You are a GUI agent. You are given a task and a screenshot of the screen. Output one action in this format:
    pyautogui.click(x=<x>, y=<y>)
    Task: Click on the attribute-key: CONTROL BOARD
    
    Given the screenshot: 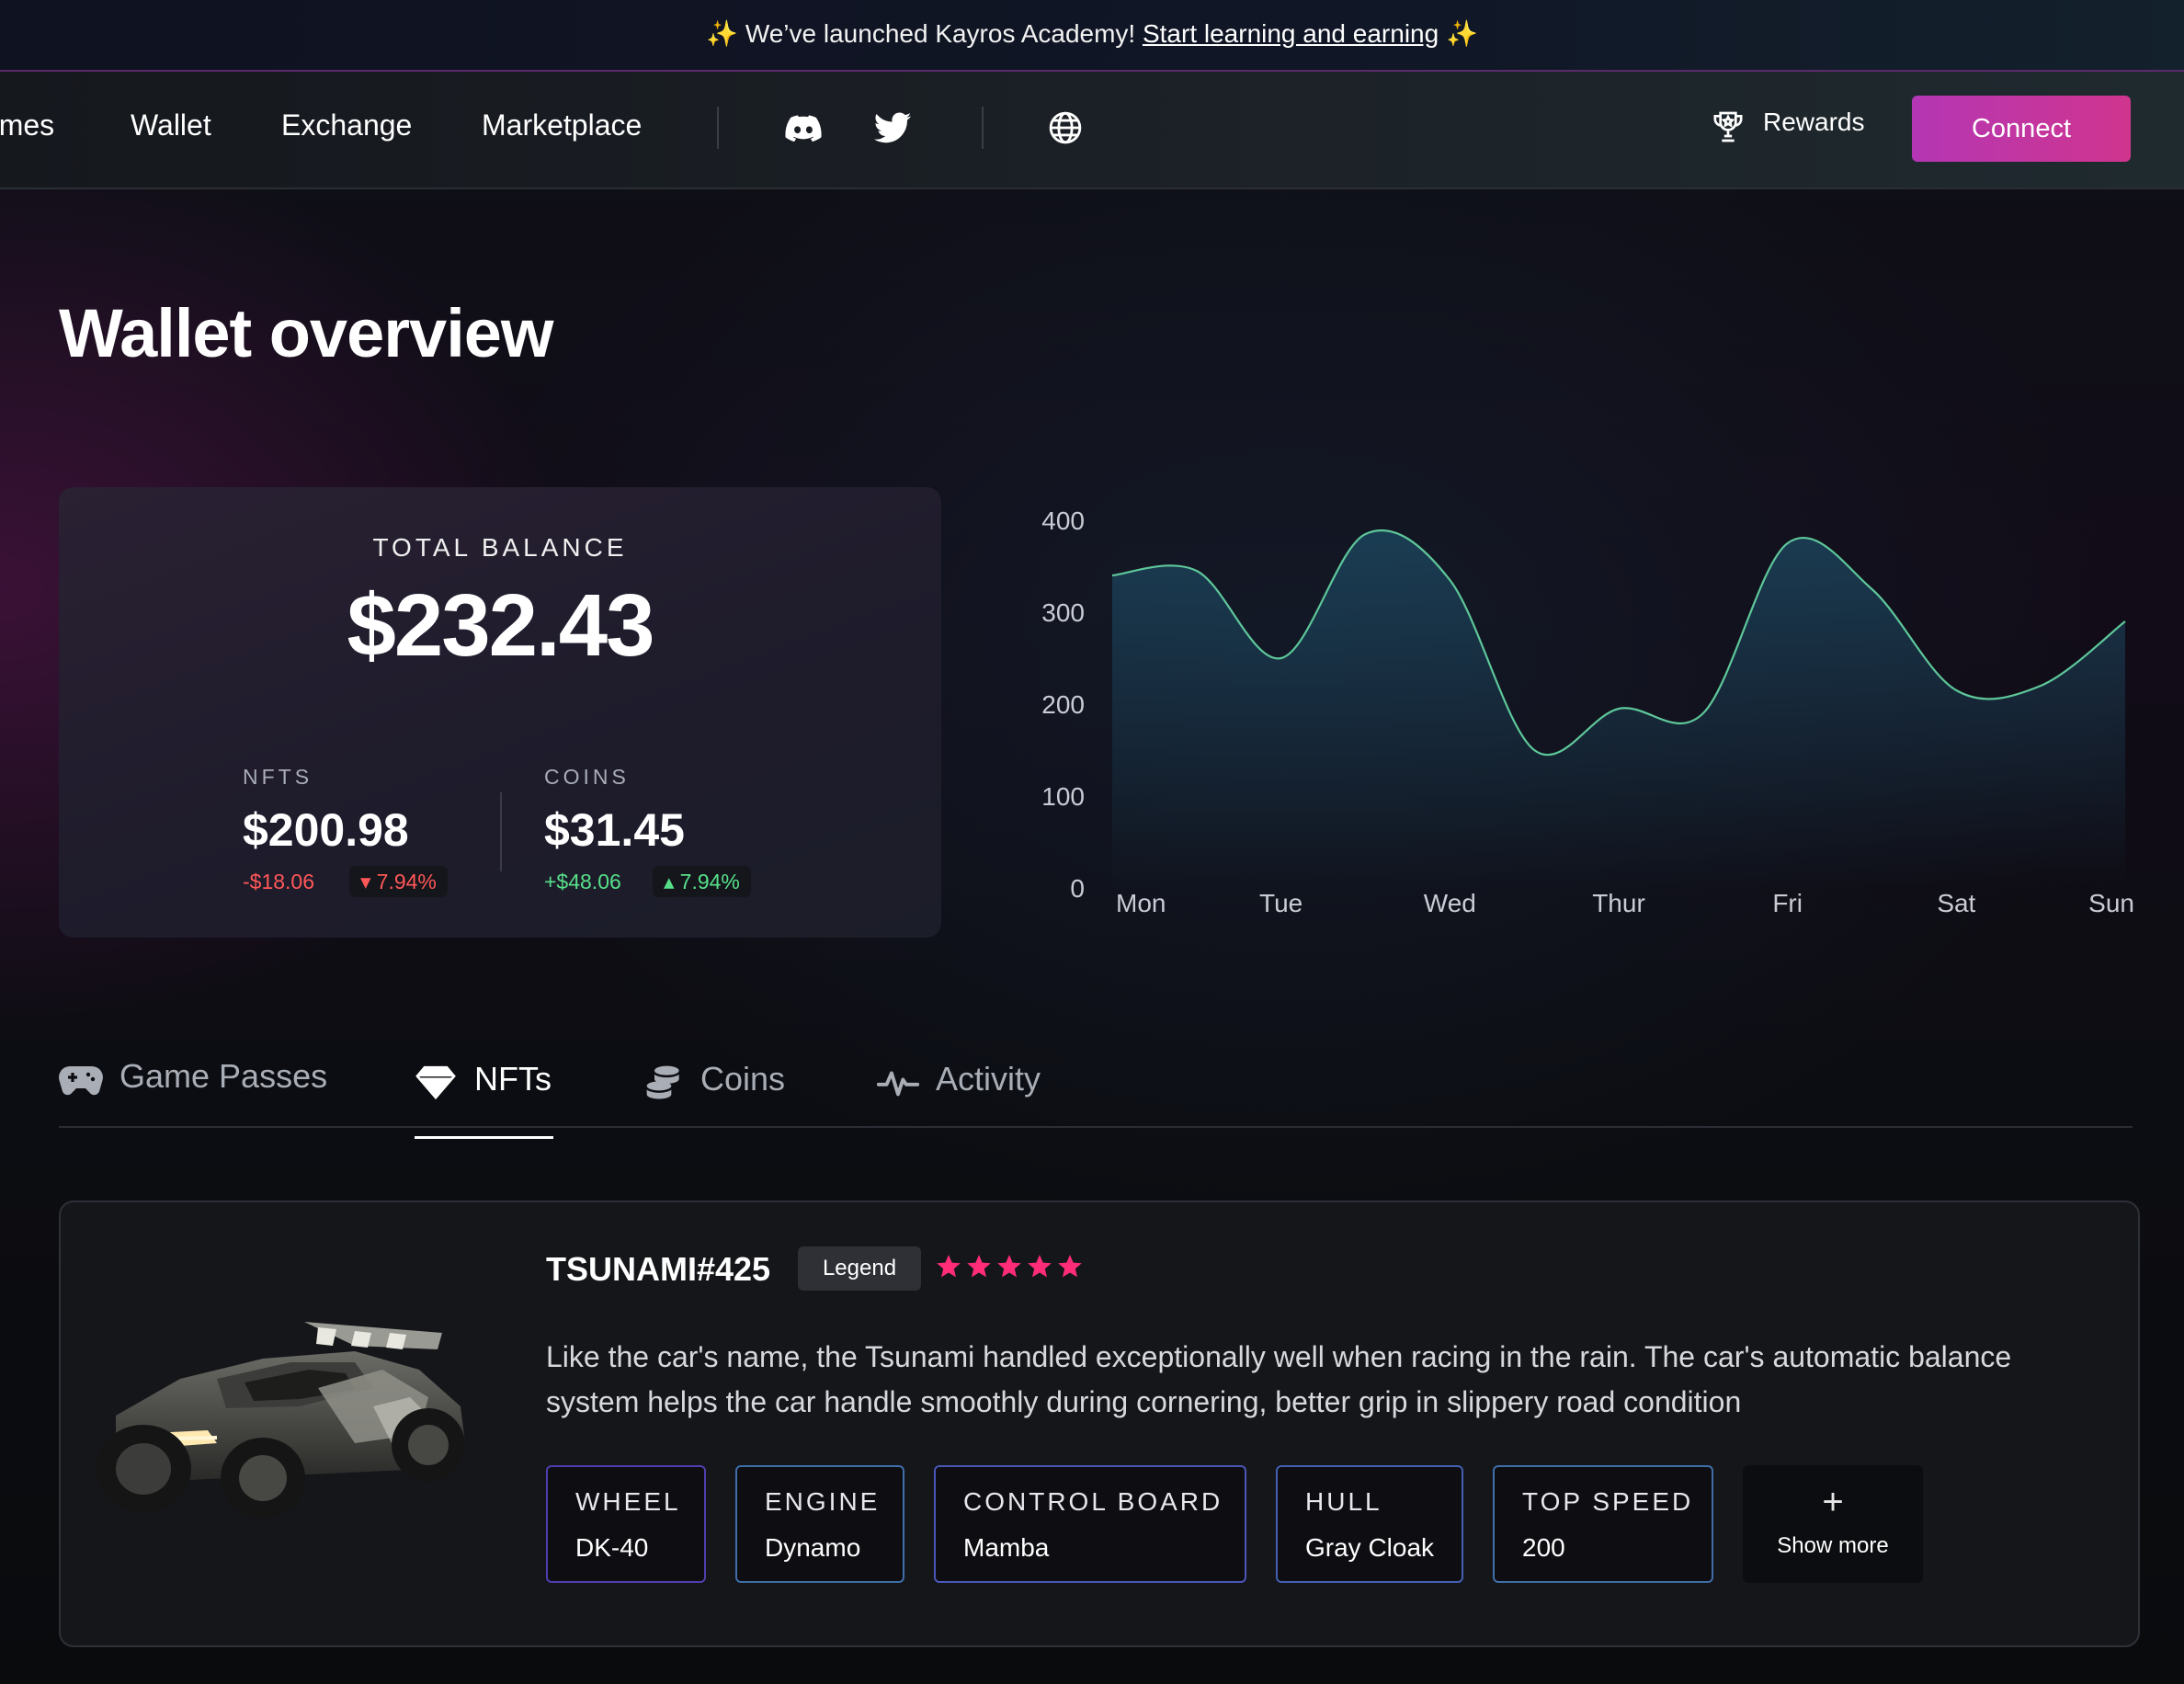 What is the action you would take?
    pyautogui.click(x=1093, y=1501)
    